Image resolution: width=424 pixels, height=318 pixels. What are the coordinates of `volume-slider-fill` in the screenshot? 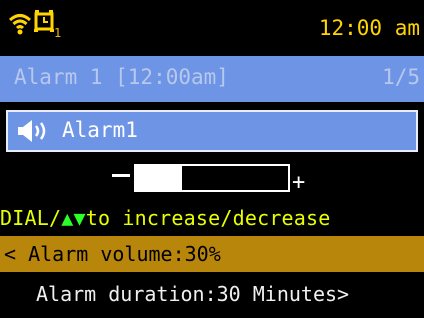 It's located at (159, 178).